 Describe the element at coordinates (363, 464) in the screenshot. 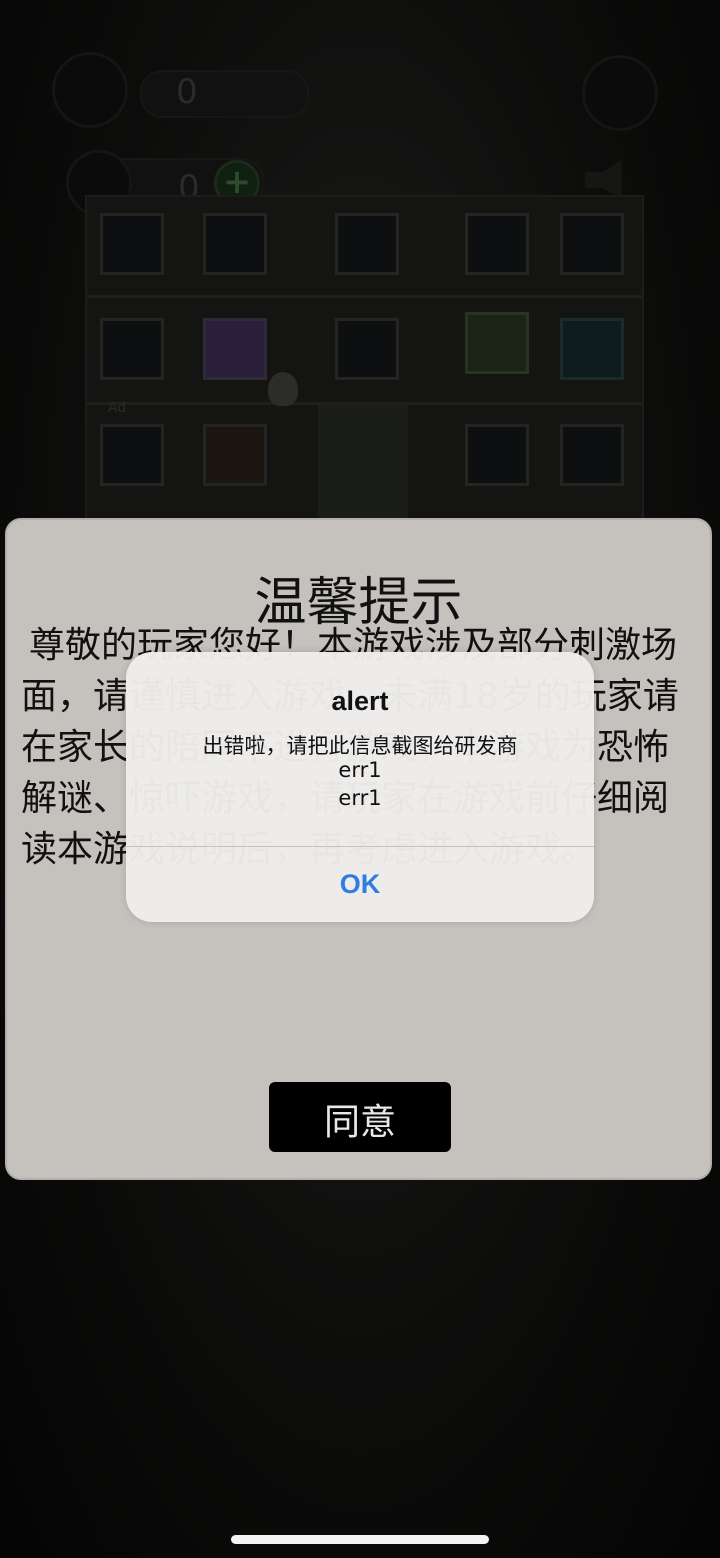

I see `door` at that location.